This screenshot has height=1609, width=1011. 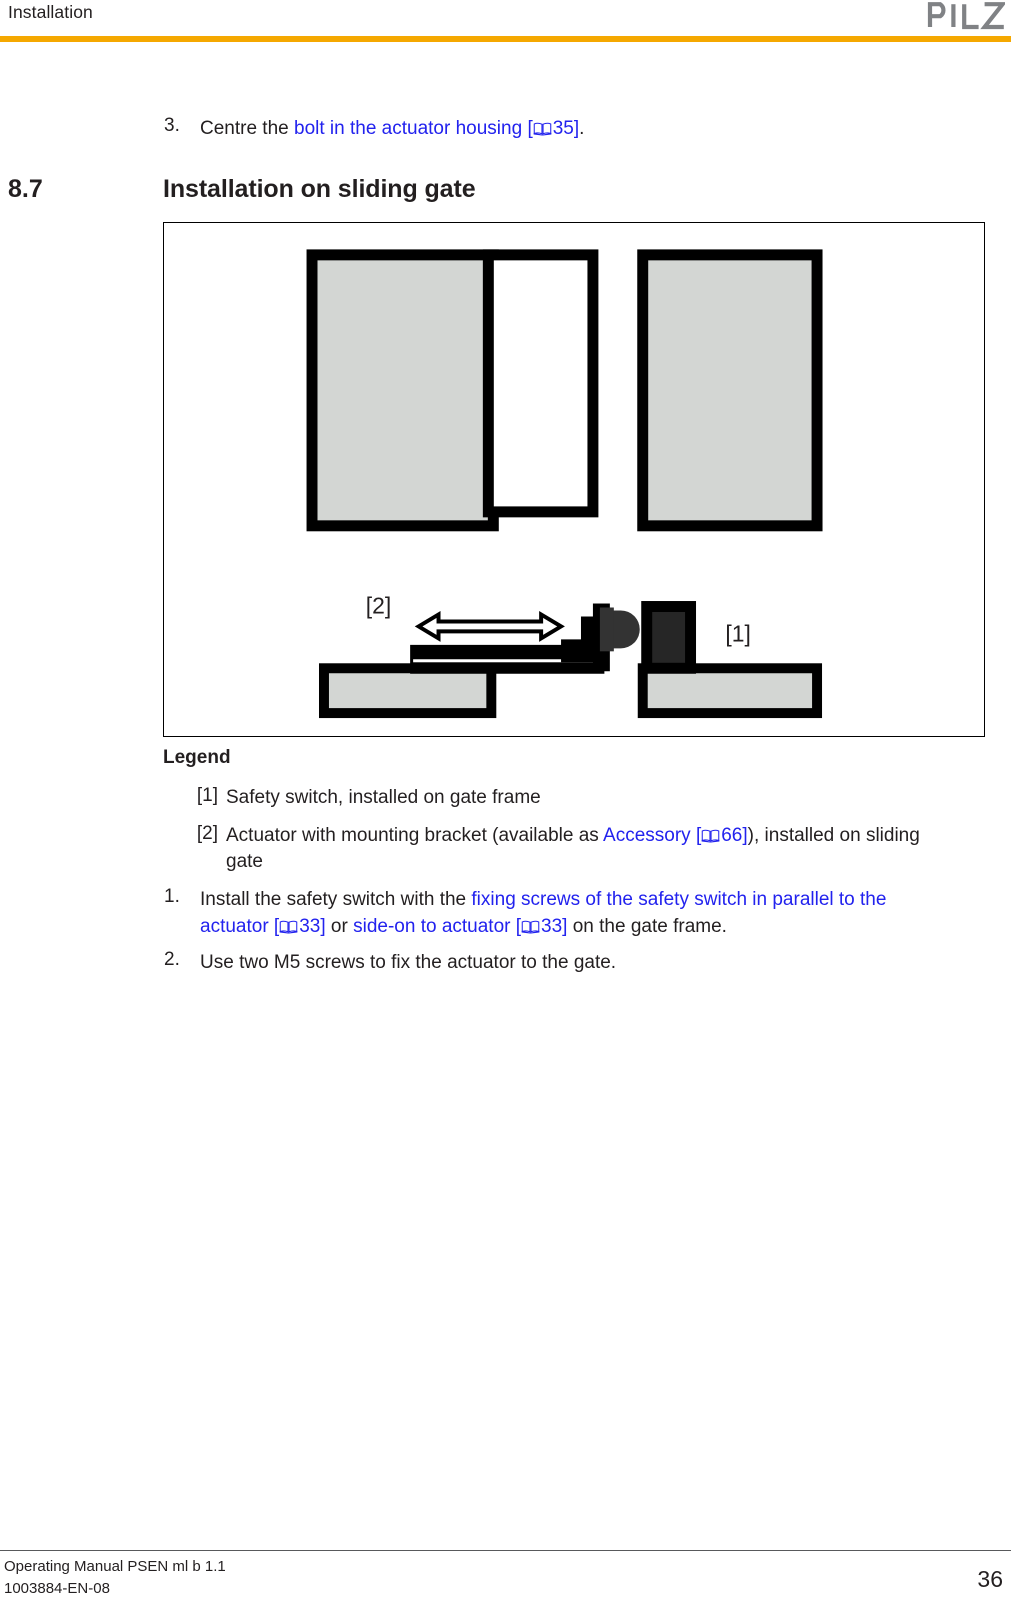 I want to click on legend-title: Legend, so click(x=197, y=757).